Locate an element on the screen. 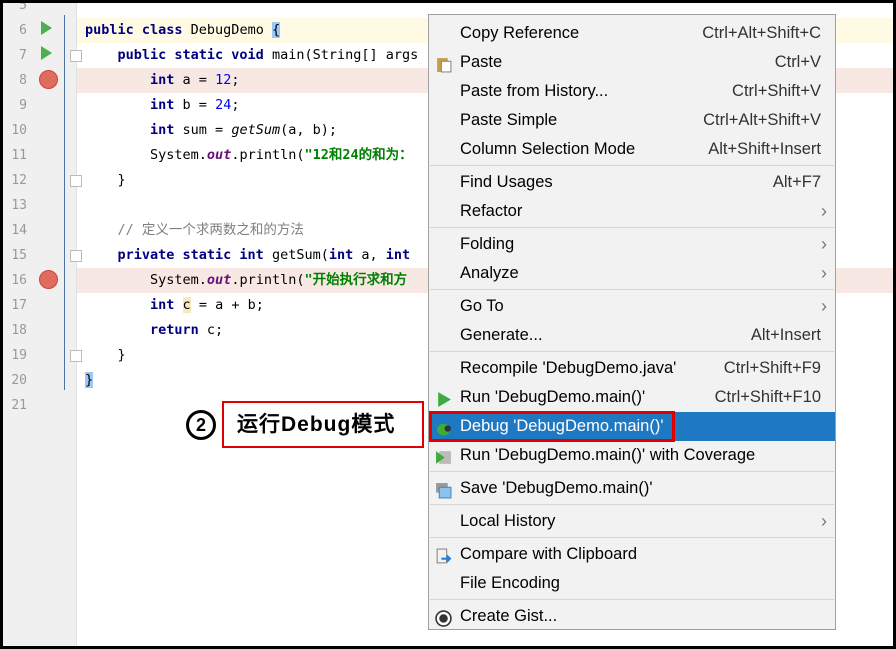 This screenshot has width=896, height=649. code-token: return is located at coordinates (146, 330).